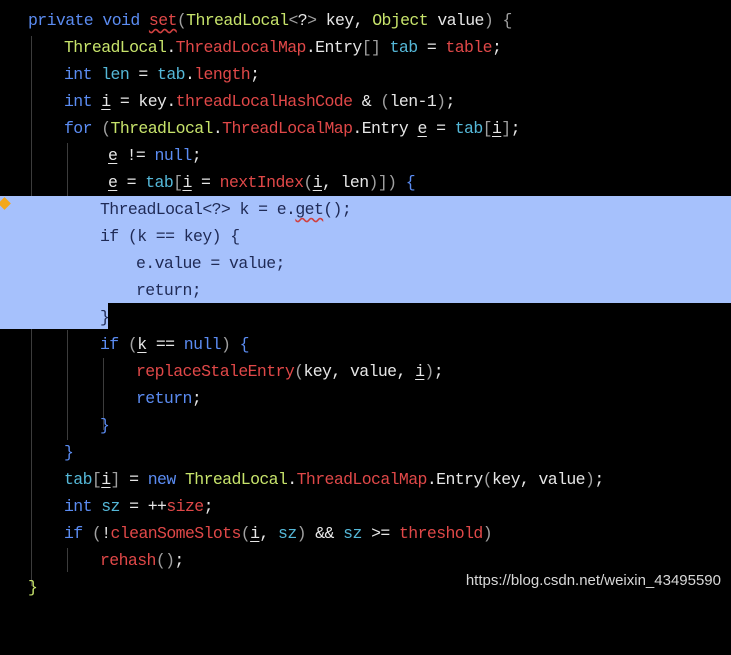  Describe the element at coordinates (170, 236) in the screenshot. I see `code-text: if (k == key) {` at that location.